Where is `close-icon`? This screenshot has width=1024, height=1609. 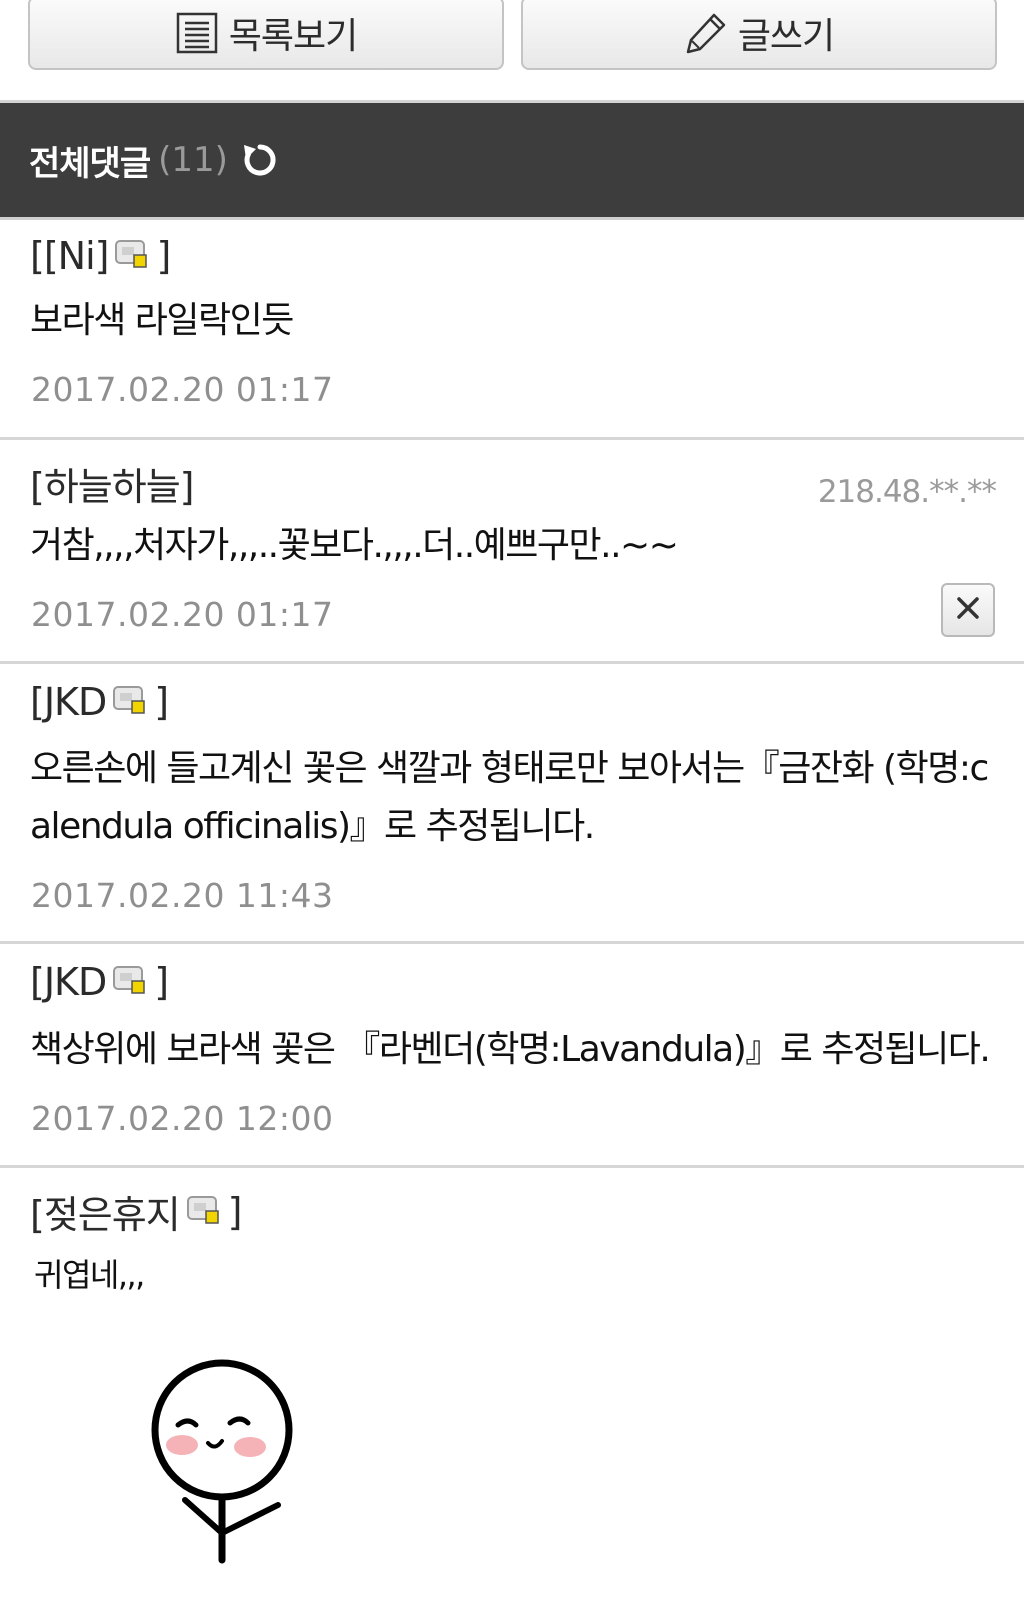 close-icon is located at coordinates (968, 610).